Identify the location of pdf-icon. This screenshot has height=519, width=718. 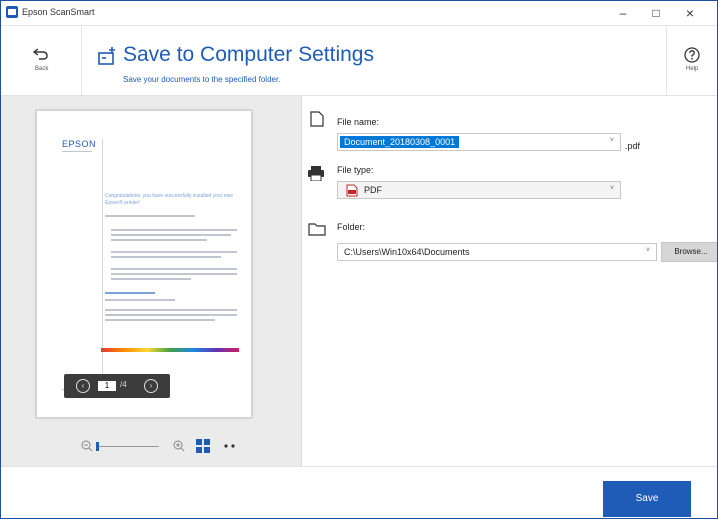
(352, 190).